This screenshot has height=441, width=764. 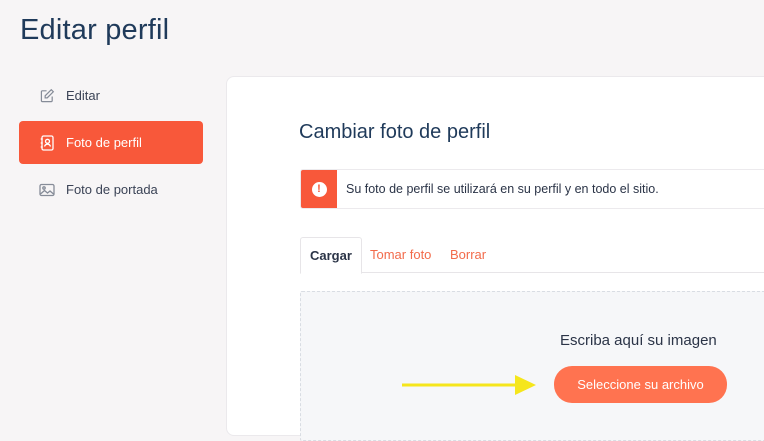 I want to click on profile-photo-icon, so click(x=47, y=142).